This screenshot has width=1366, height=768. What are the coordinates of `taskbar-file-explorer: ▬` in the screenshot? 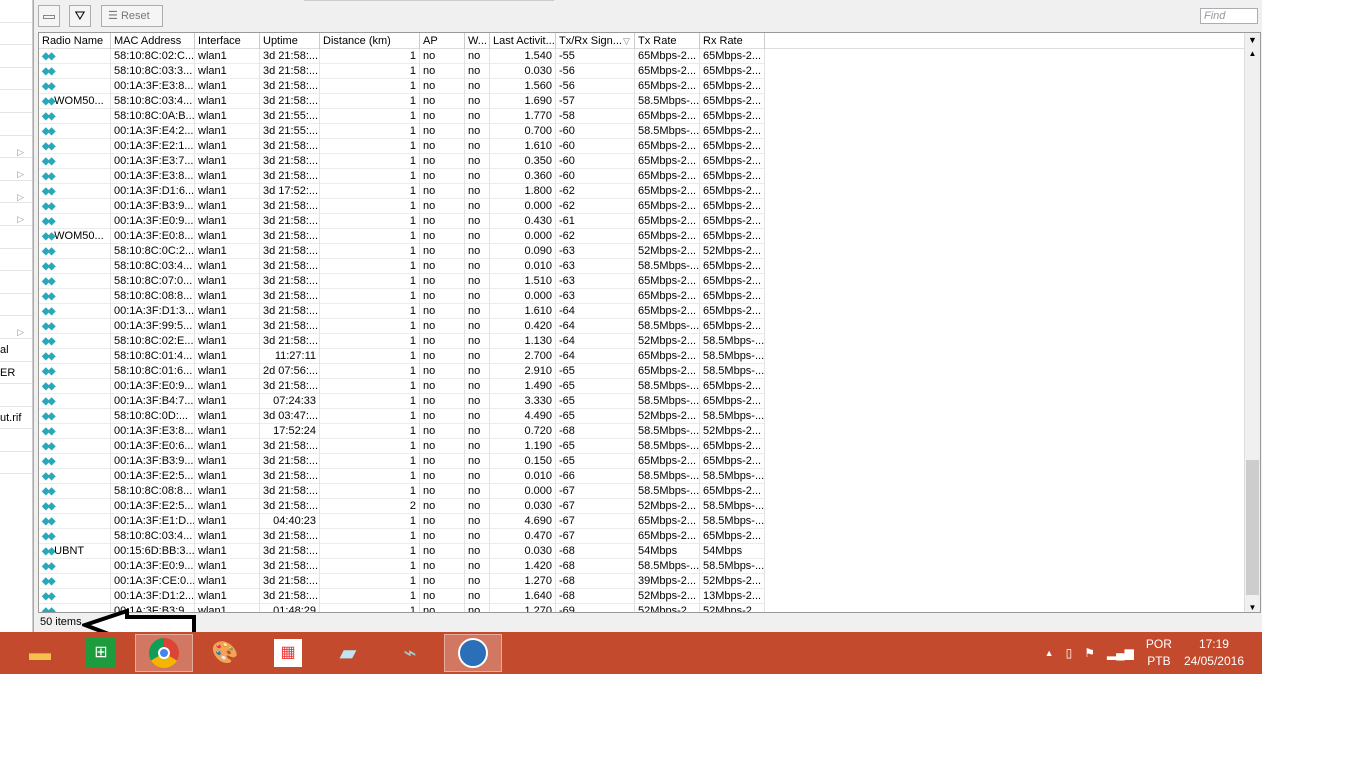 It's located at (40, 653).